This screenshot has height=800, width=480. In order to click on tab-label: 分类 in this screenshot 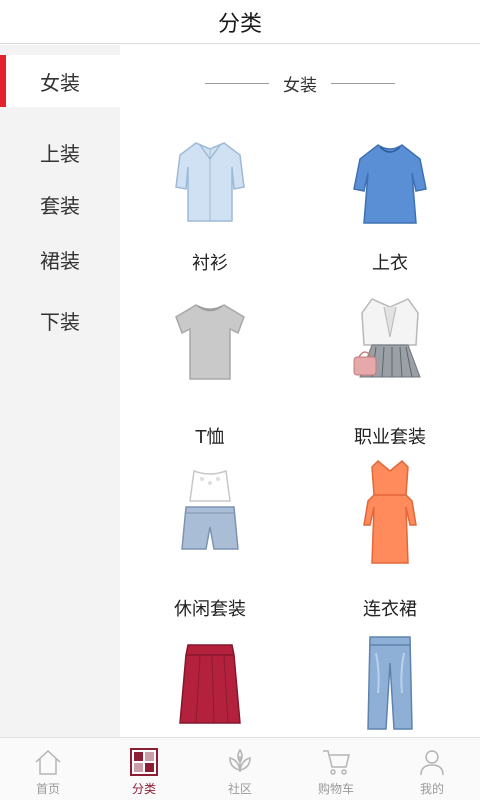, I will do `click(143, 789)`.